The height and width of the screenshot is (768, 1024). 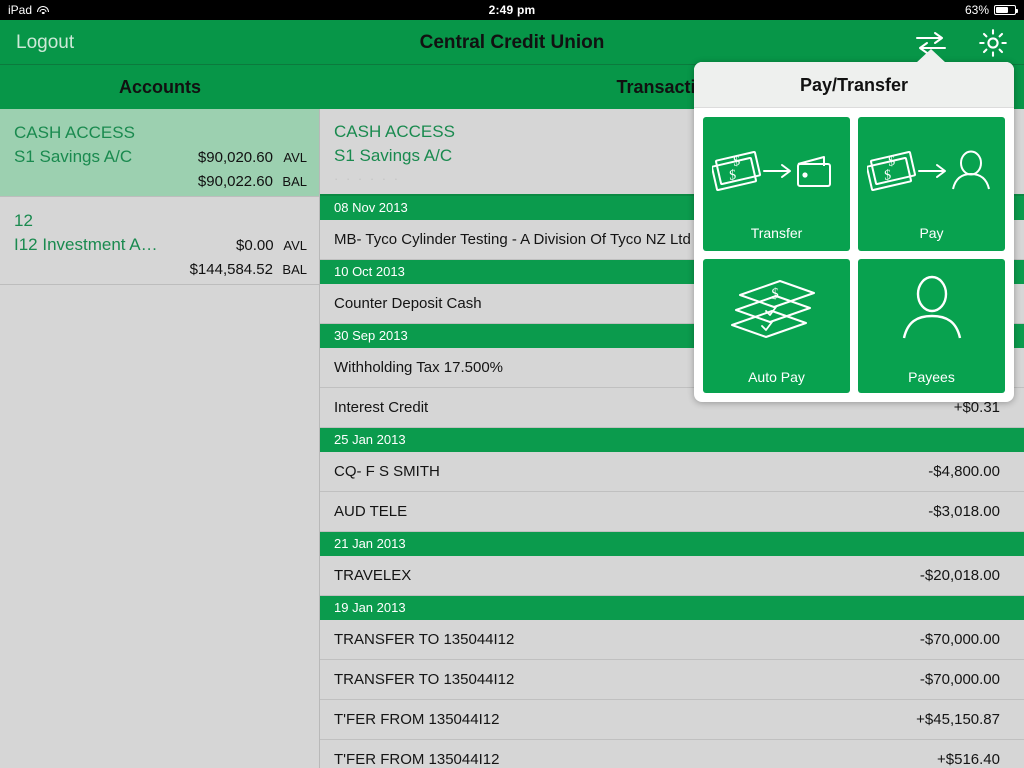 I want to click on cash-to-wallet-icon: $ $, so click(x=776, y=170).